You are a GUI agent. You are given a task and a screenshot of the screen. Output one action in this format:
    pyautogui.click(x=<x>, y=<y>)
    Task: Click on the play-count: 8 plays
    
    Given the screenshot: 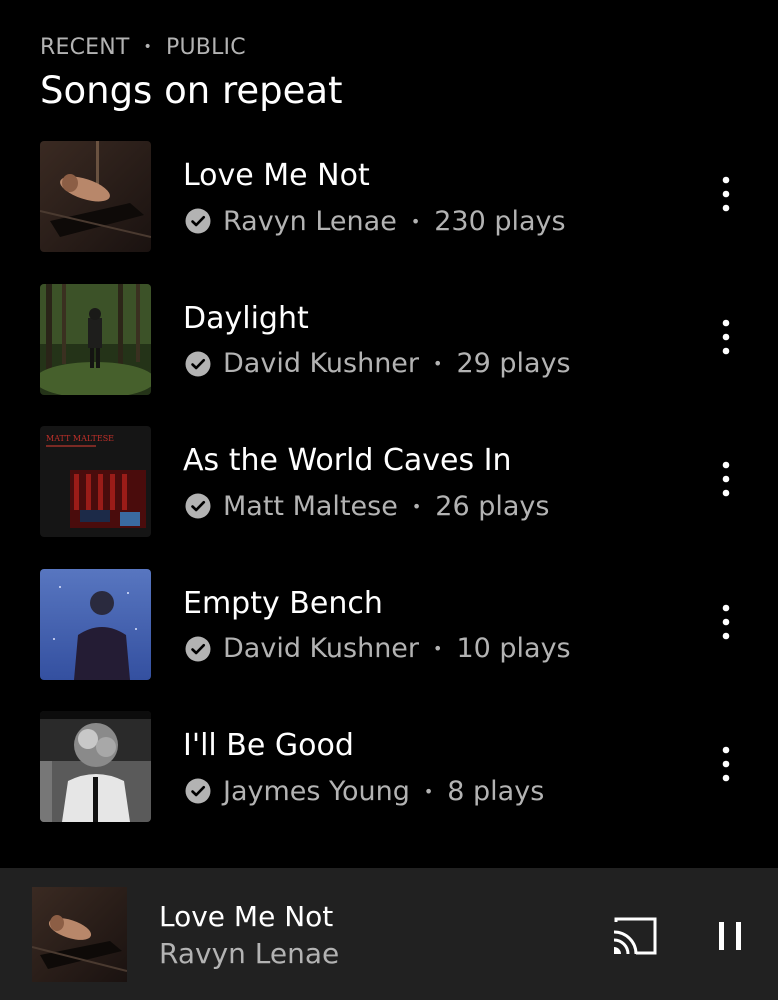 What is the action you would take?
    pyautogui.click(x=496, y=791)
    